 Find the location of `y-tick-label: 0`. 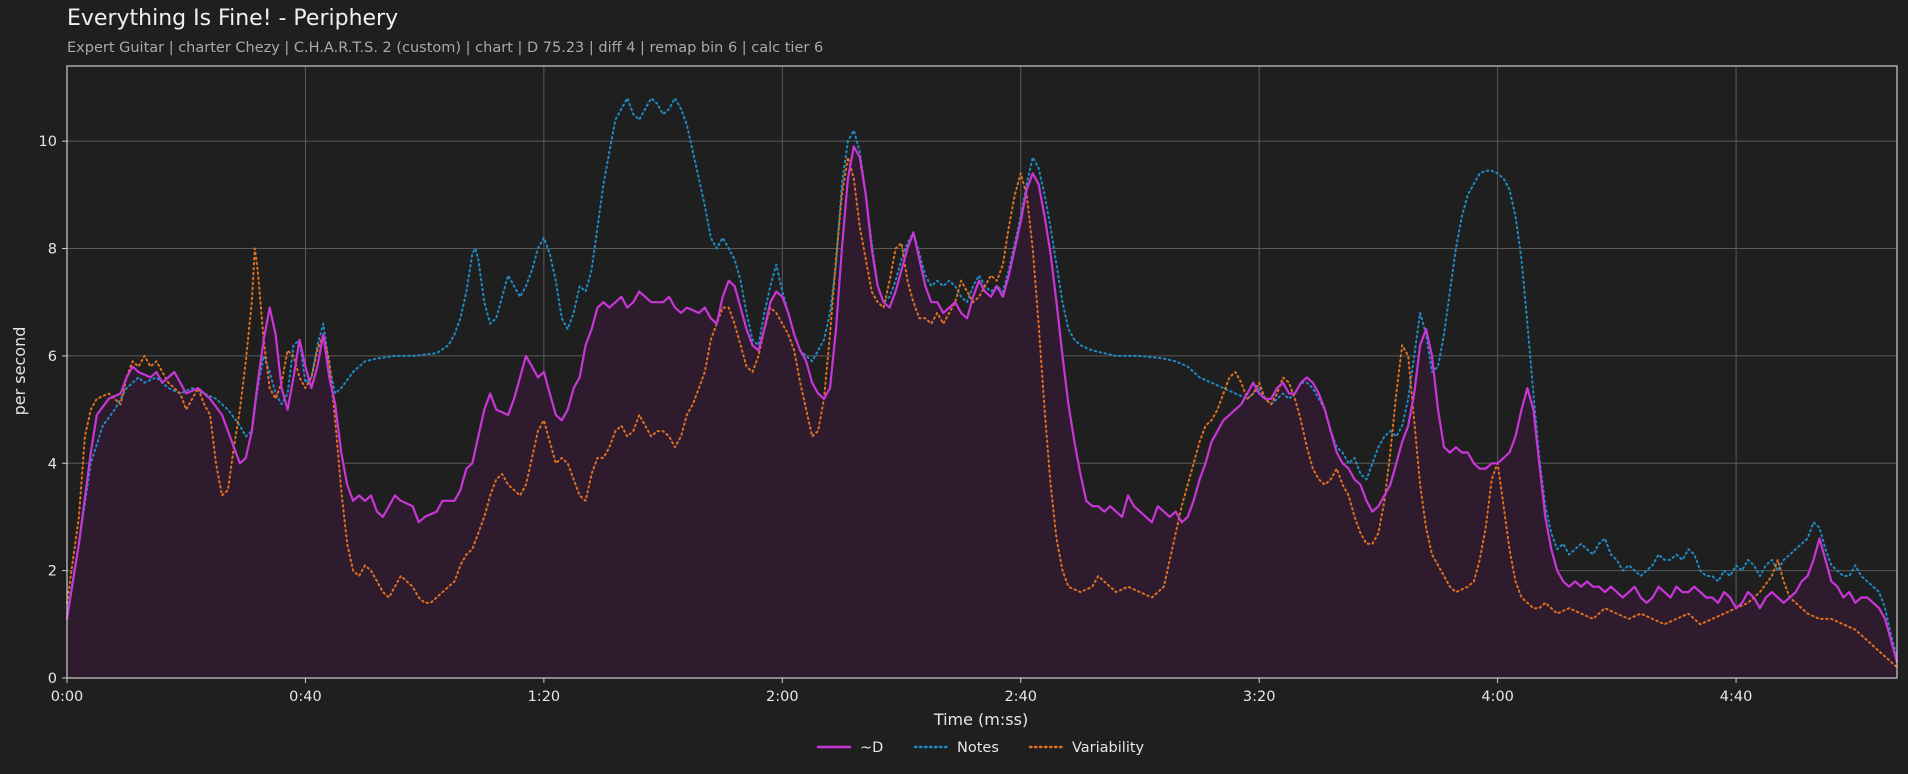

y-tick-label: 0 is located at coordinates (52, 679).